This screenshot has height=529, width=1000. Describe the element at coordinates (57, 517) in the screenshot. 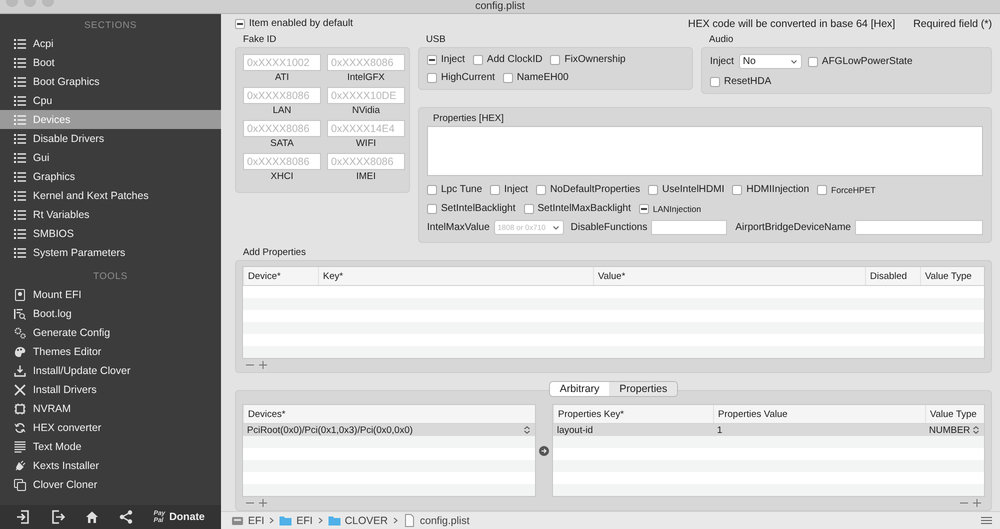

I see `export-icon` at that location.